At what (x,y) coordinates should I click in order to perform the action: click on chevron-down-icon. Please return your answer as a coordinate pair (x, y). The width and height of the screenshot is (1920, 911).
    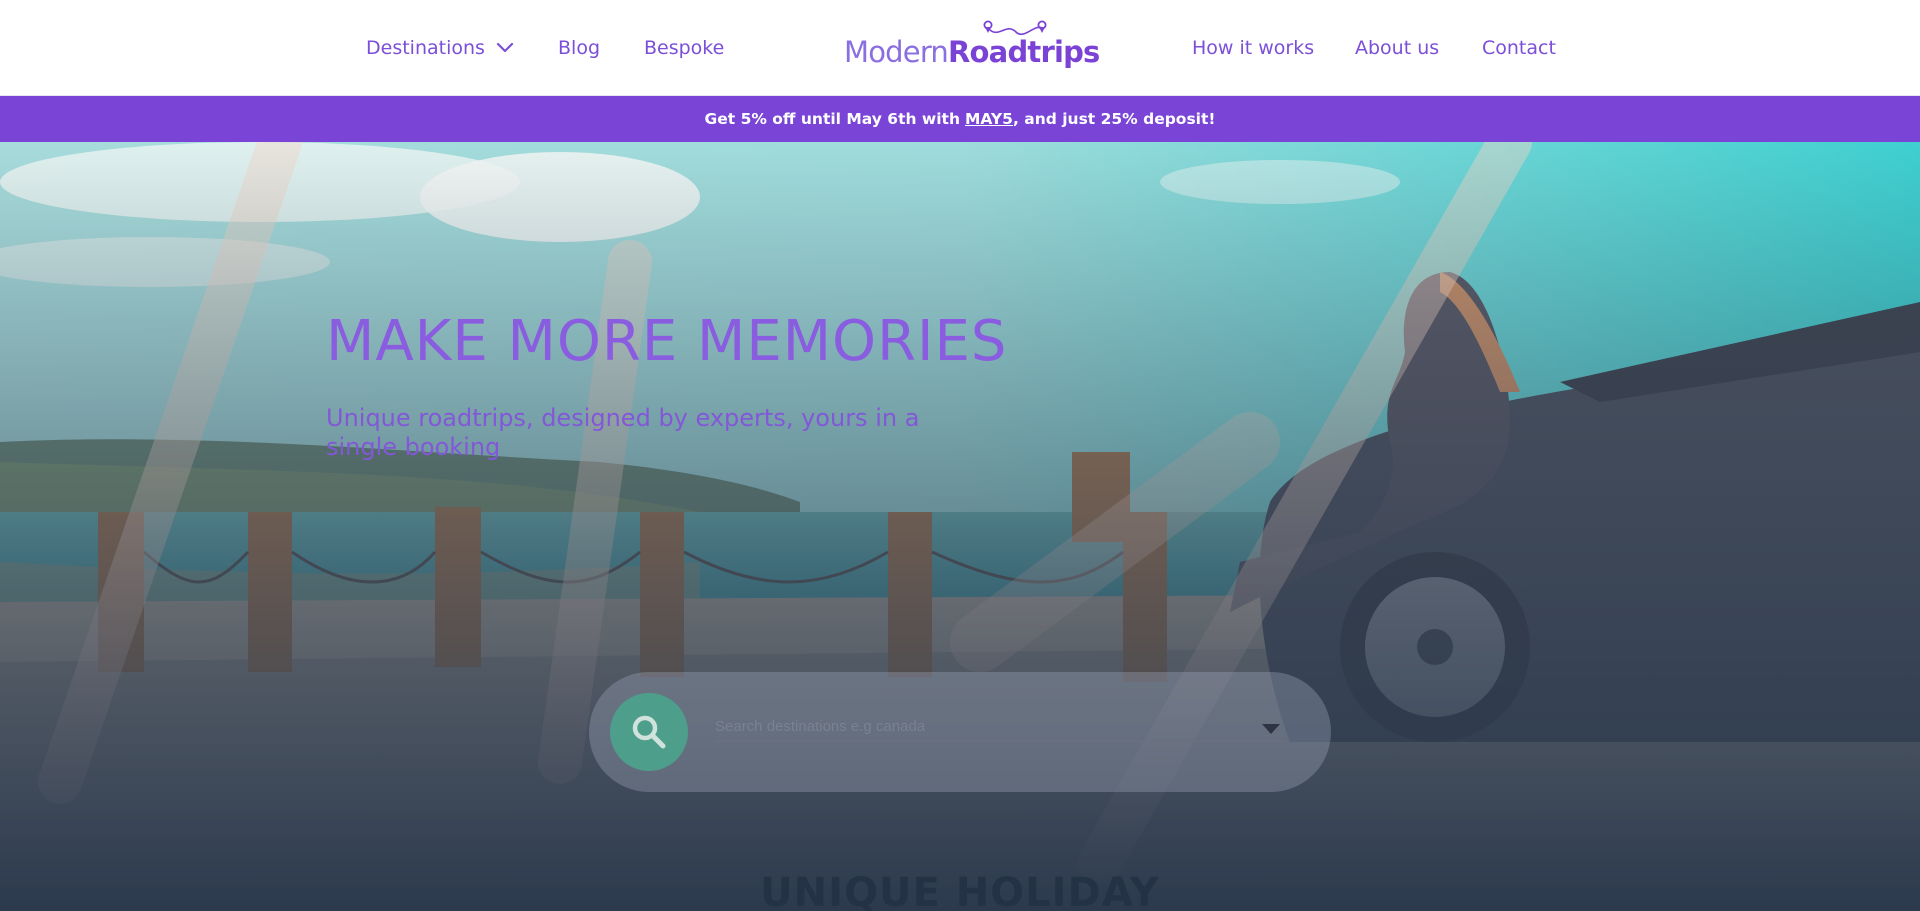
    Looking at the image, I should click on (505, 47).